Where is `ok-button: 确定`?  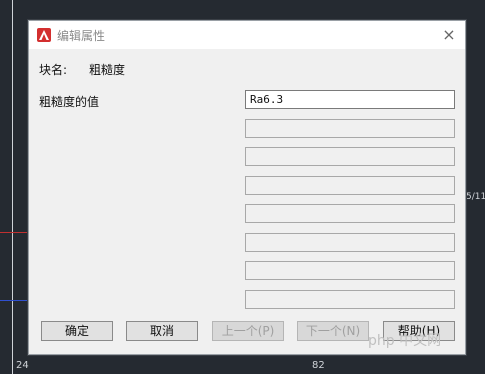 ok-button: 确定 is located at coordinates (77, 331).